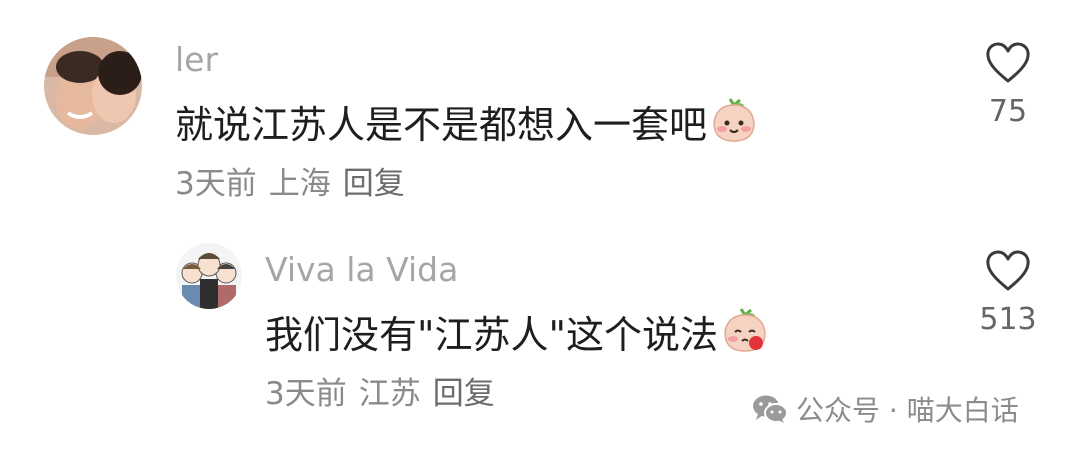 Image resolution: width=1080 pixels, height=450 pixels. Describe the element at coordinates (745, 335) in the screenshot. I see `peach-blush-emoji-icon` at that location.